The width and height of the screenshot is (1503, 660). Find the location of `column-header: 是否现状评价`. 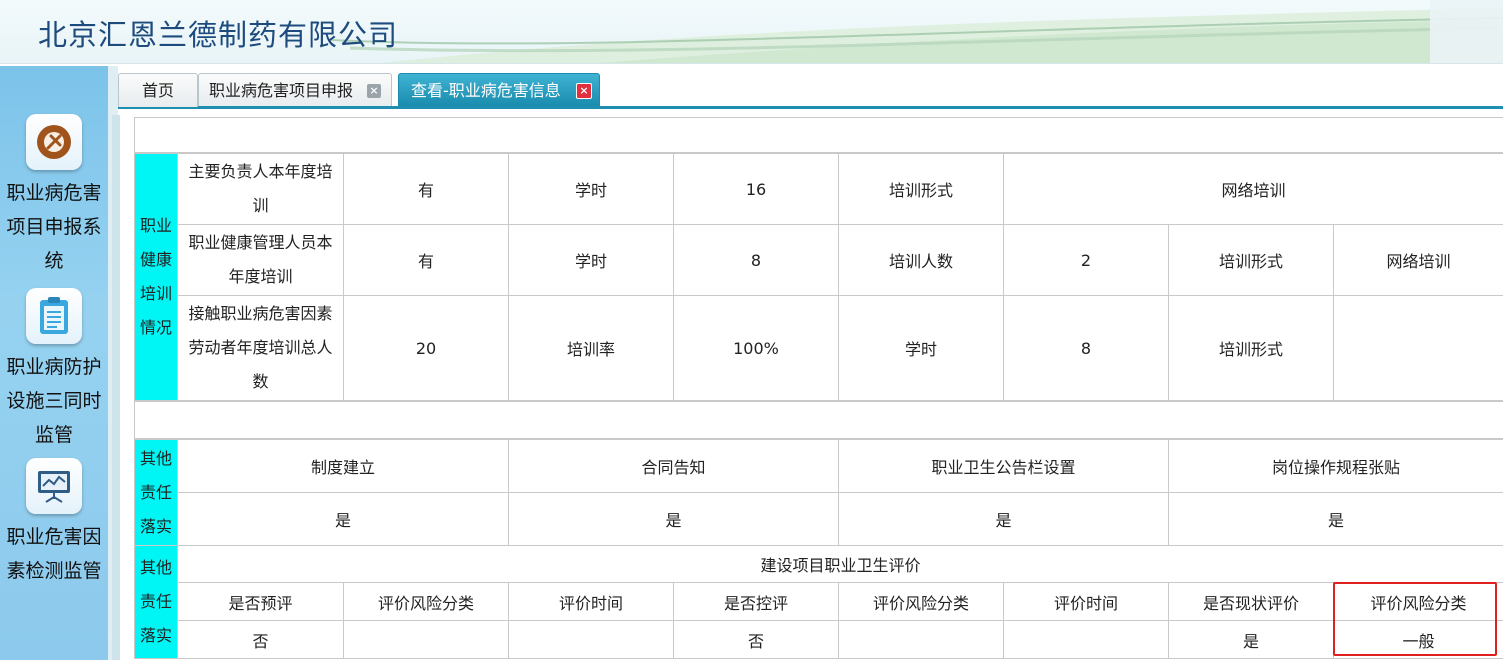

column-header: 是否现状评价 is located at coordinates (1251, 601).